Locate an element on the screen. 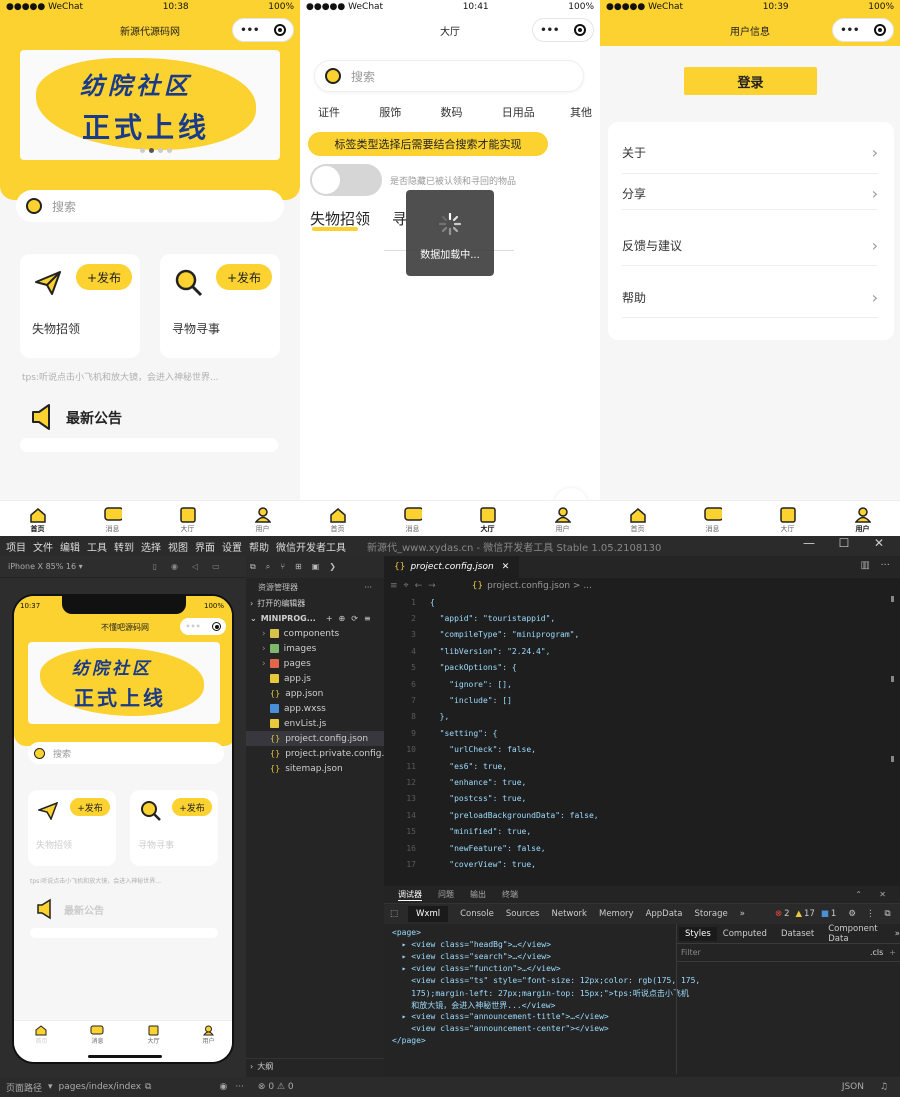  code-line: 17 "coverView": true, is located at coordinates (634, 864).